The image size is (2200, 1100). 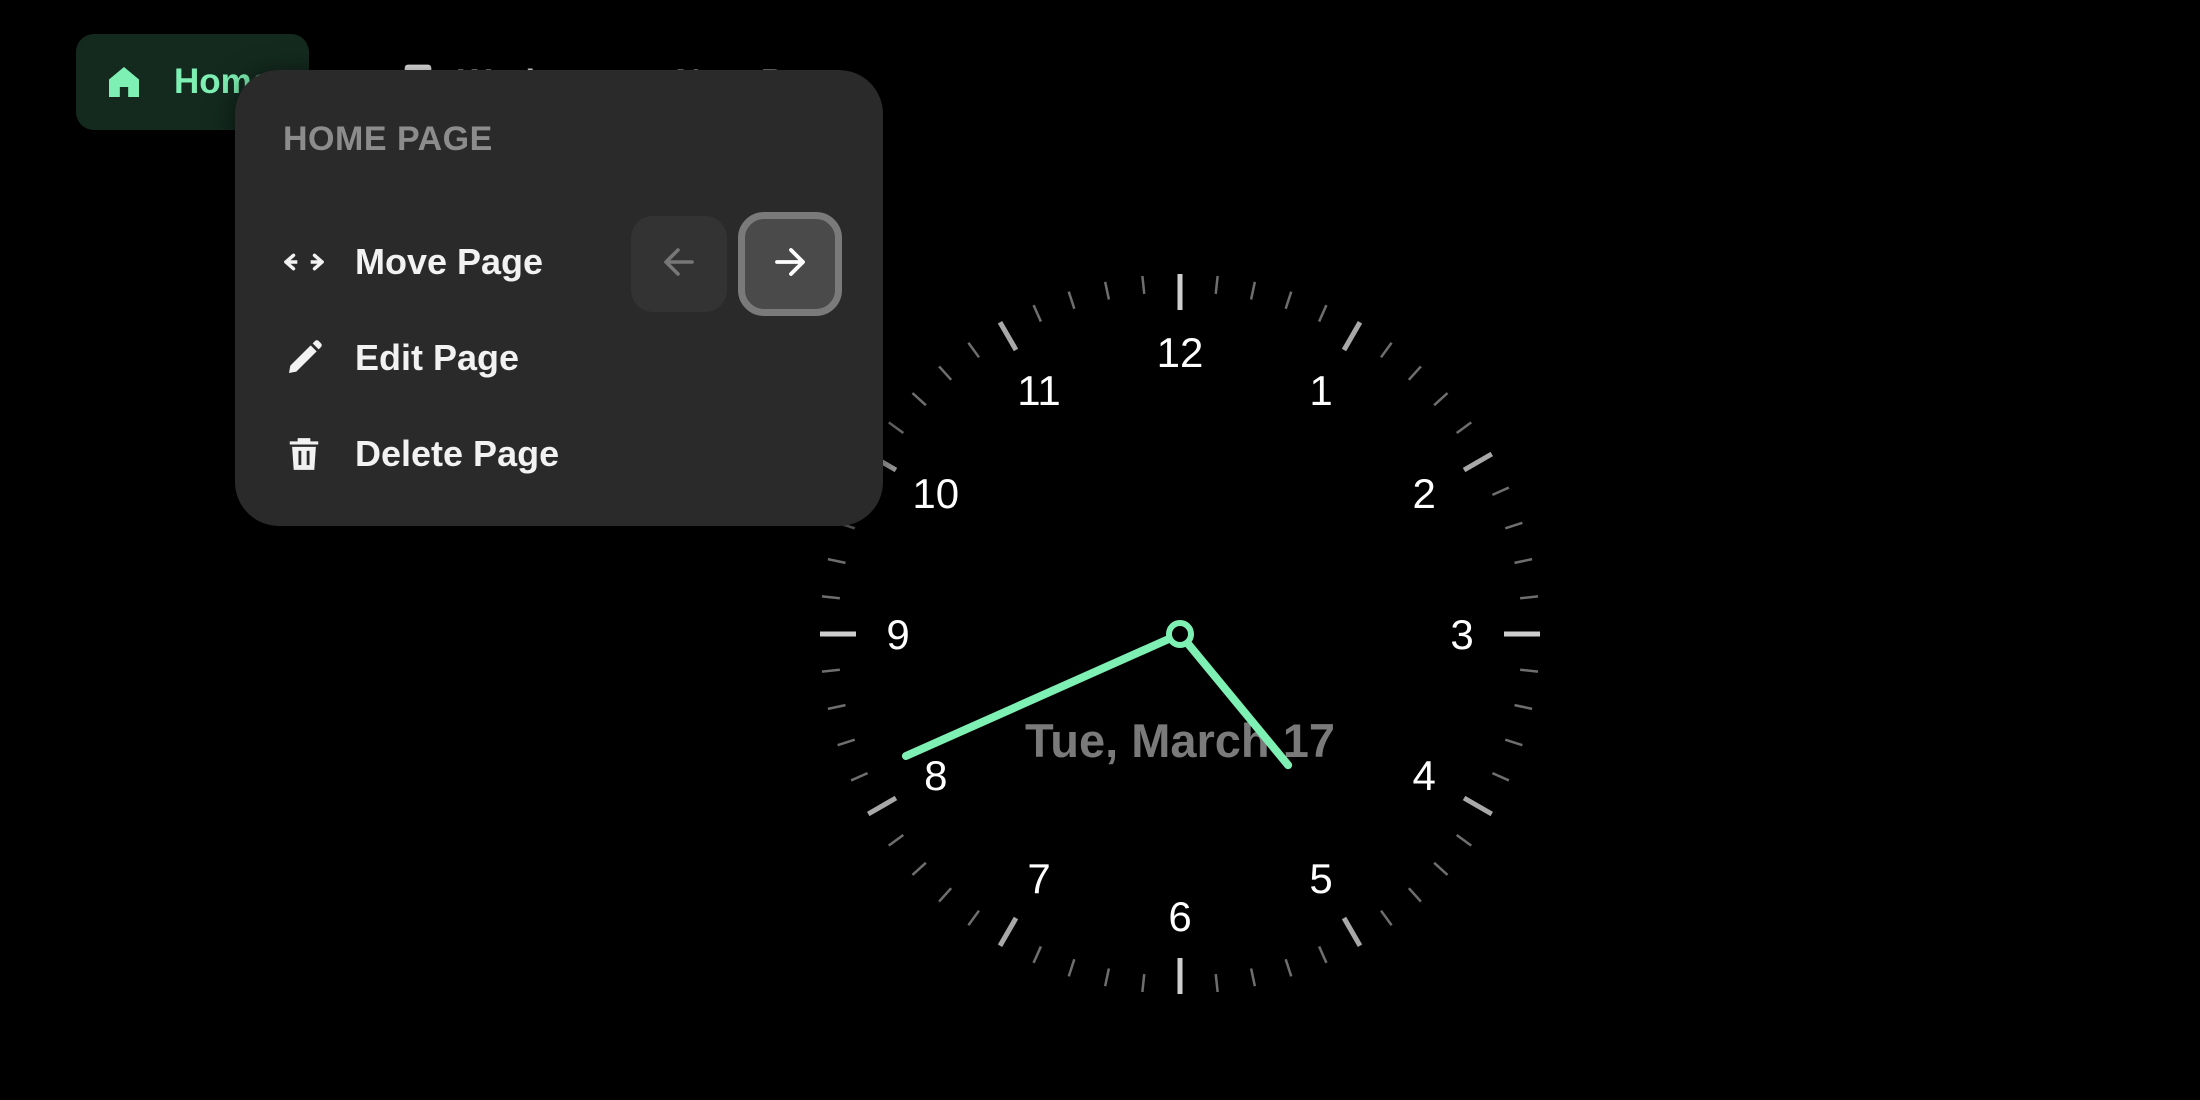 What do you see at coordinates (304, 358) in the screenshot?
I see `pencil-icon` at bounding box center [304, 358].